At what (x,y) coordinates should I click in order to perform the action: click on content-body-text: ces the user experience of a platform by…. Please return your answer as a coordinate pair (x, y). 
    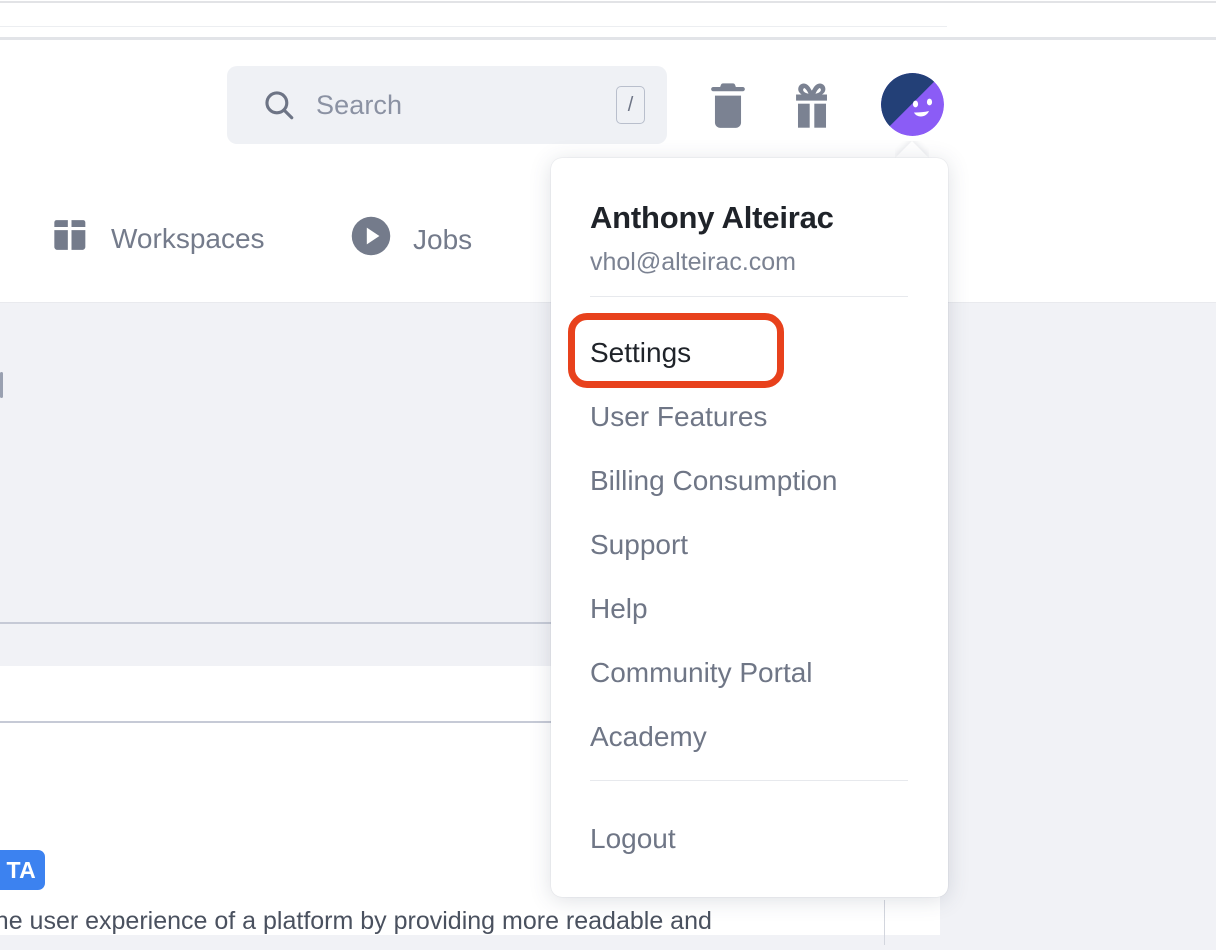
    Looking at the image, I should click on (356, 921).